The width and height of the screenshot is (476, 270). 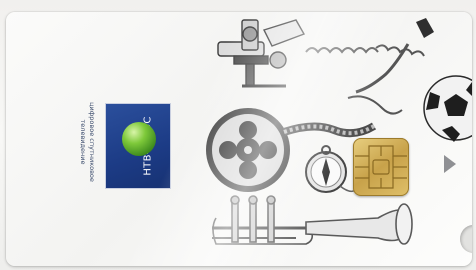 What do you see at coordinates (331, 169) in the screenshot?
I see `compass-icon` at bounding box center [331, 169].